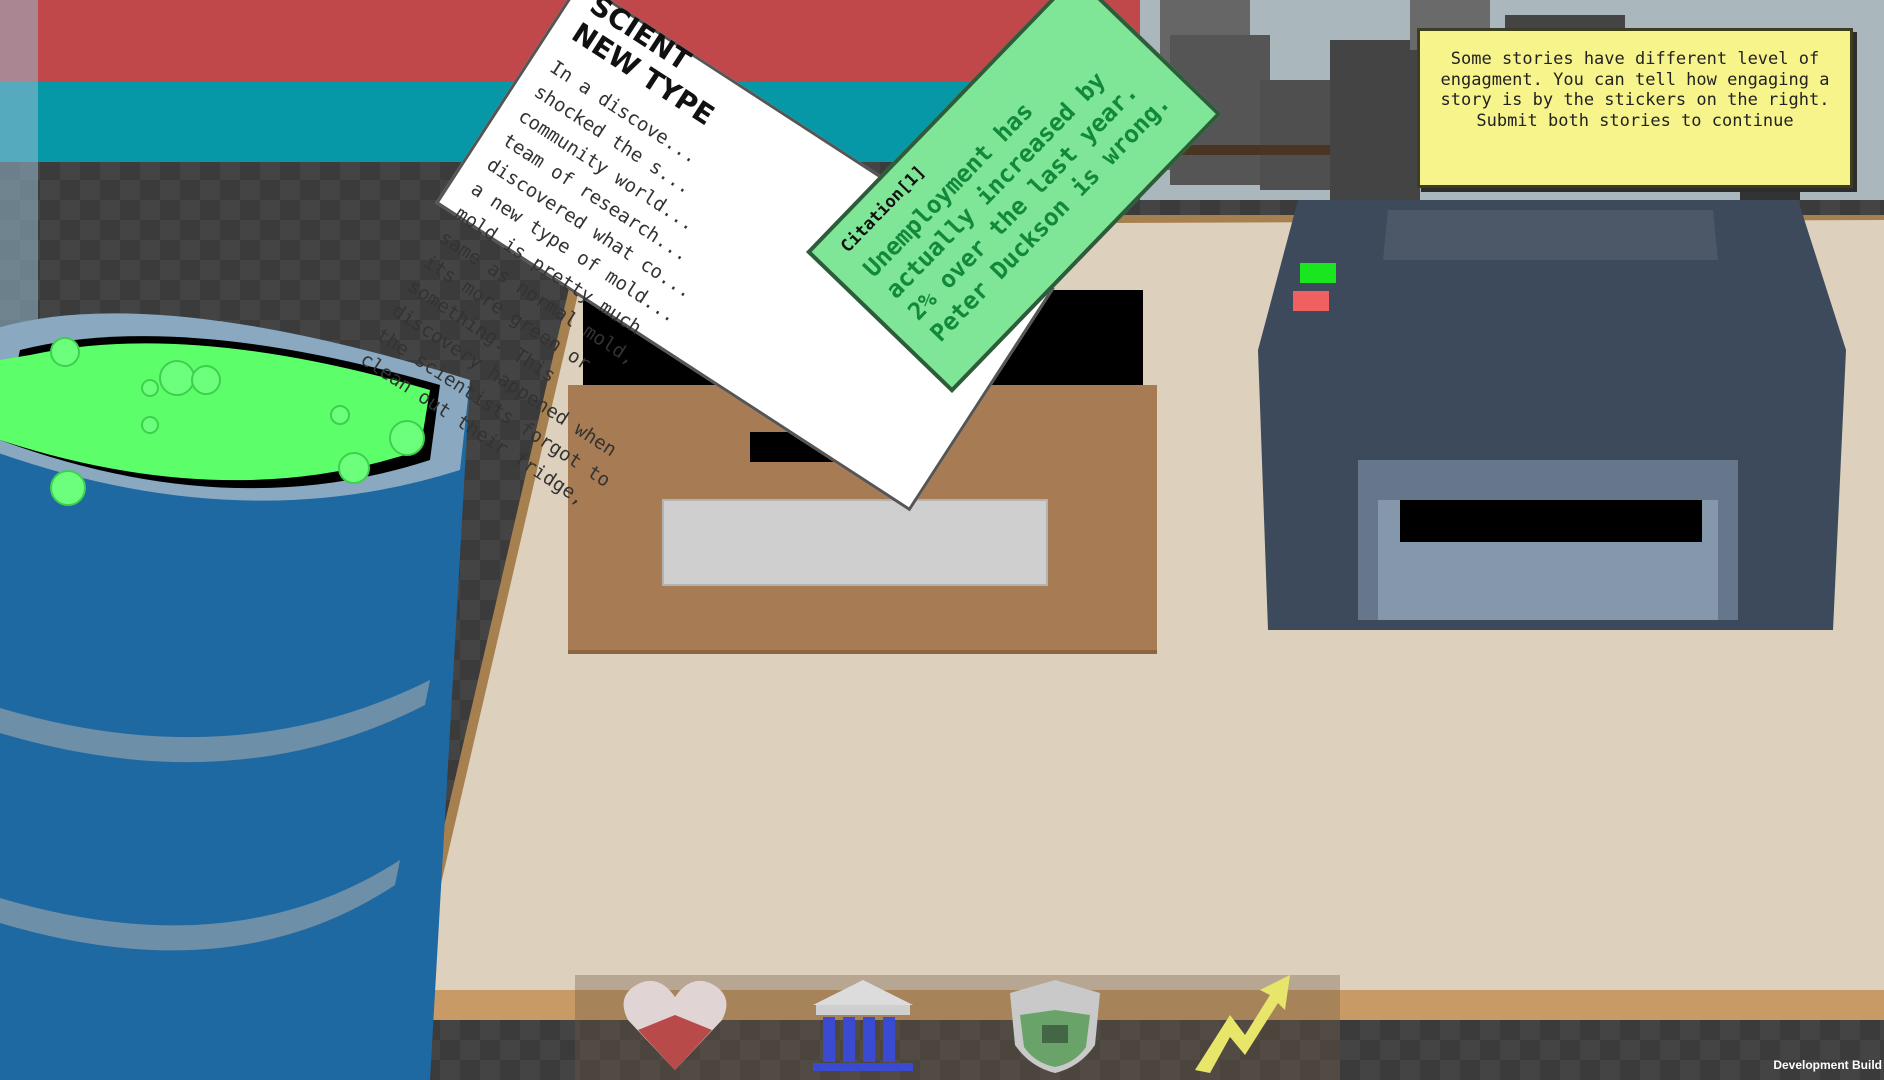 The image size is (1884, 1080). Describe the element at coordinates (1827, 1065) in the screenshot. I see `build-label: Development Build` at that location.